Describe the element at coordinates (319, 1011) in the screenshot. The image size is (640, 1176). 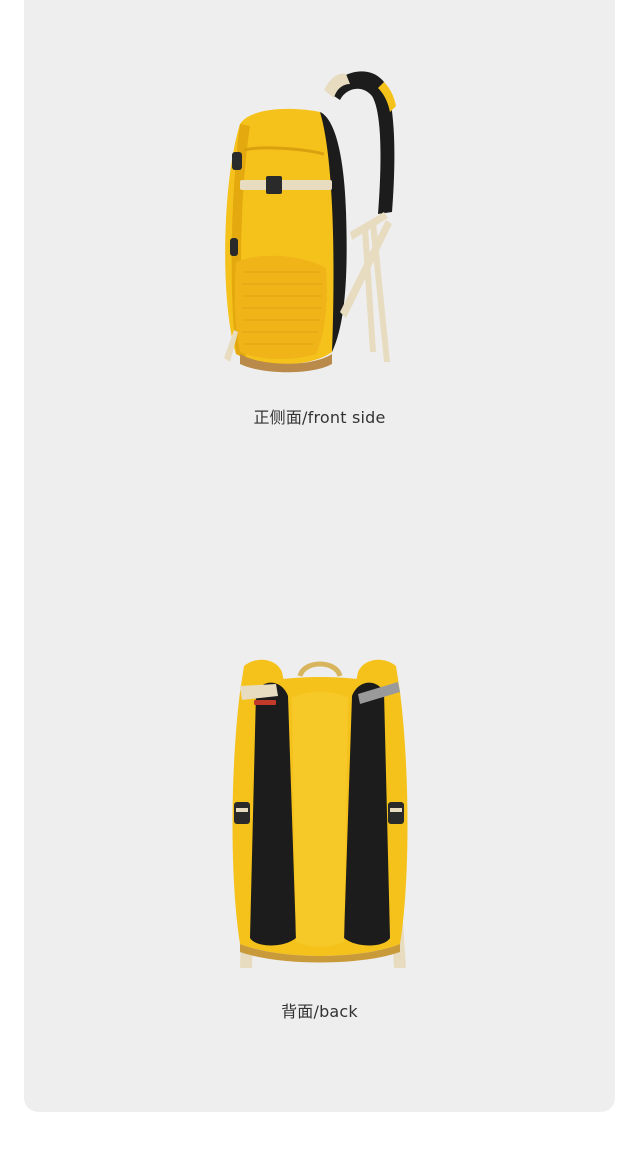
I see `back-view-caption: 背面/back` at that location.